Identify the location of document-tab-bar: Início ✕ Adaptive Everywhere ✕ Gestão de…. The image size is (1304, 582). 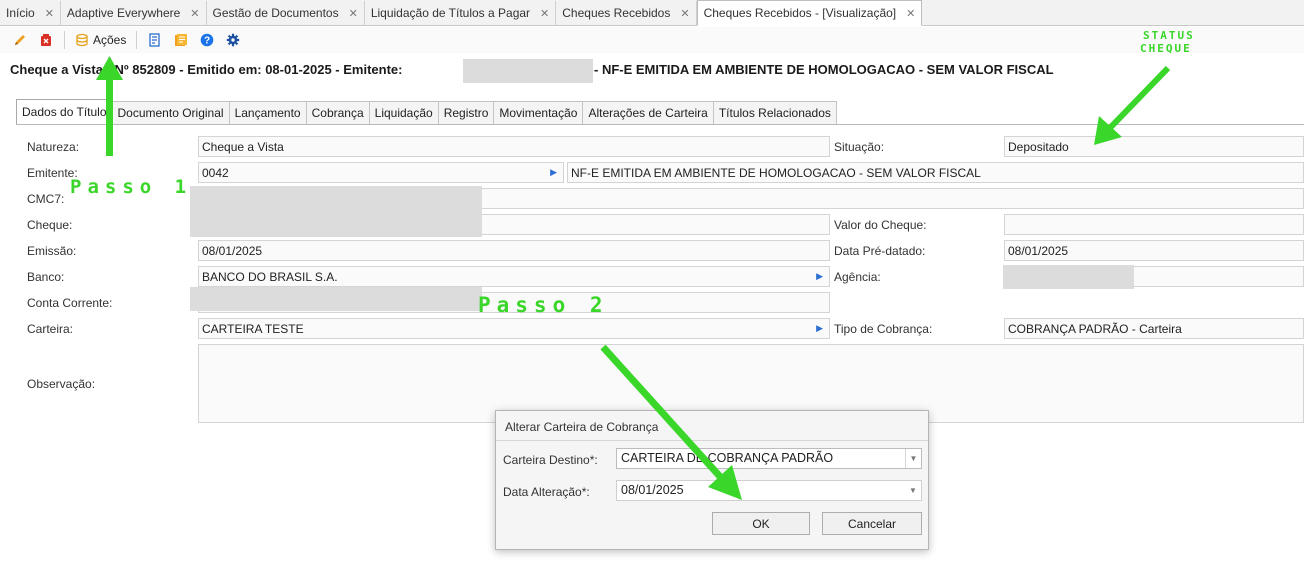
(652, 13).